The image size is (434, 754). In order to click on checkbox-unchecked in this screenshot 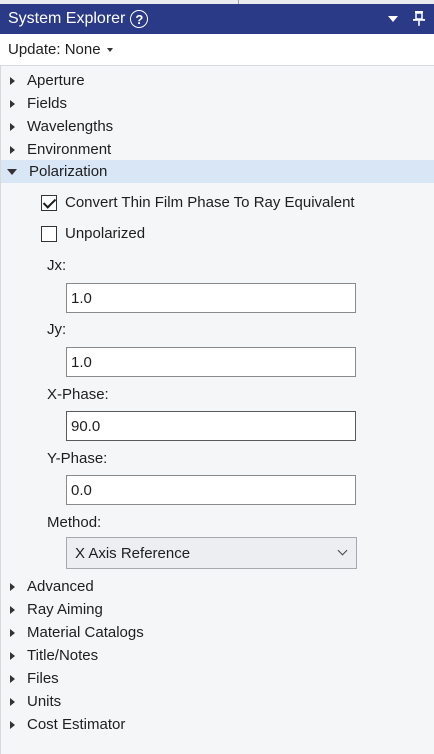, I will do `click(49, 233)`.